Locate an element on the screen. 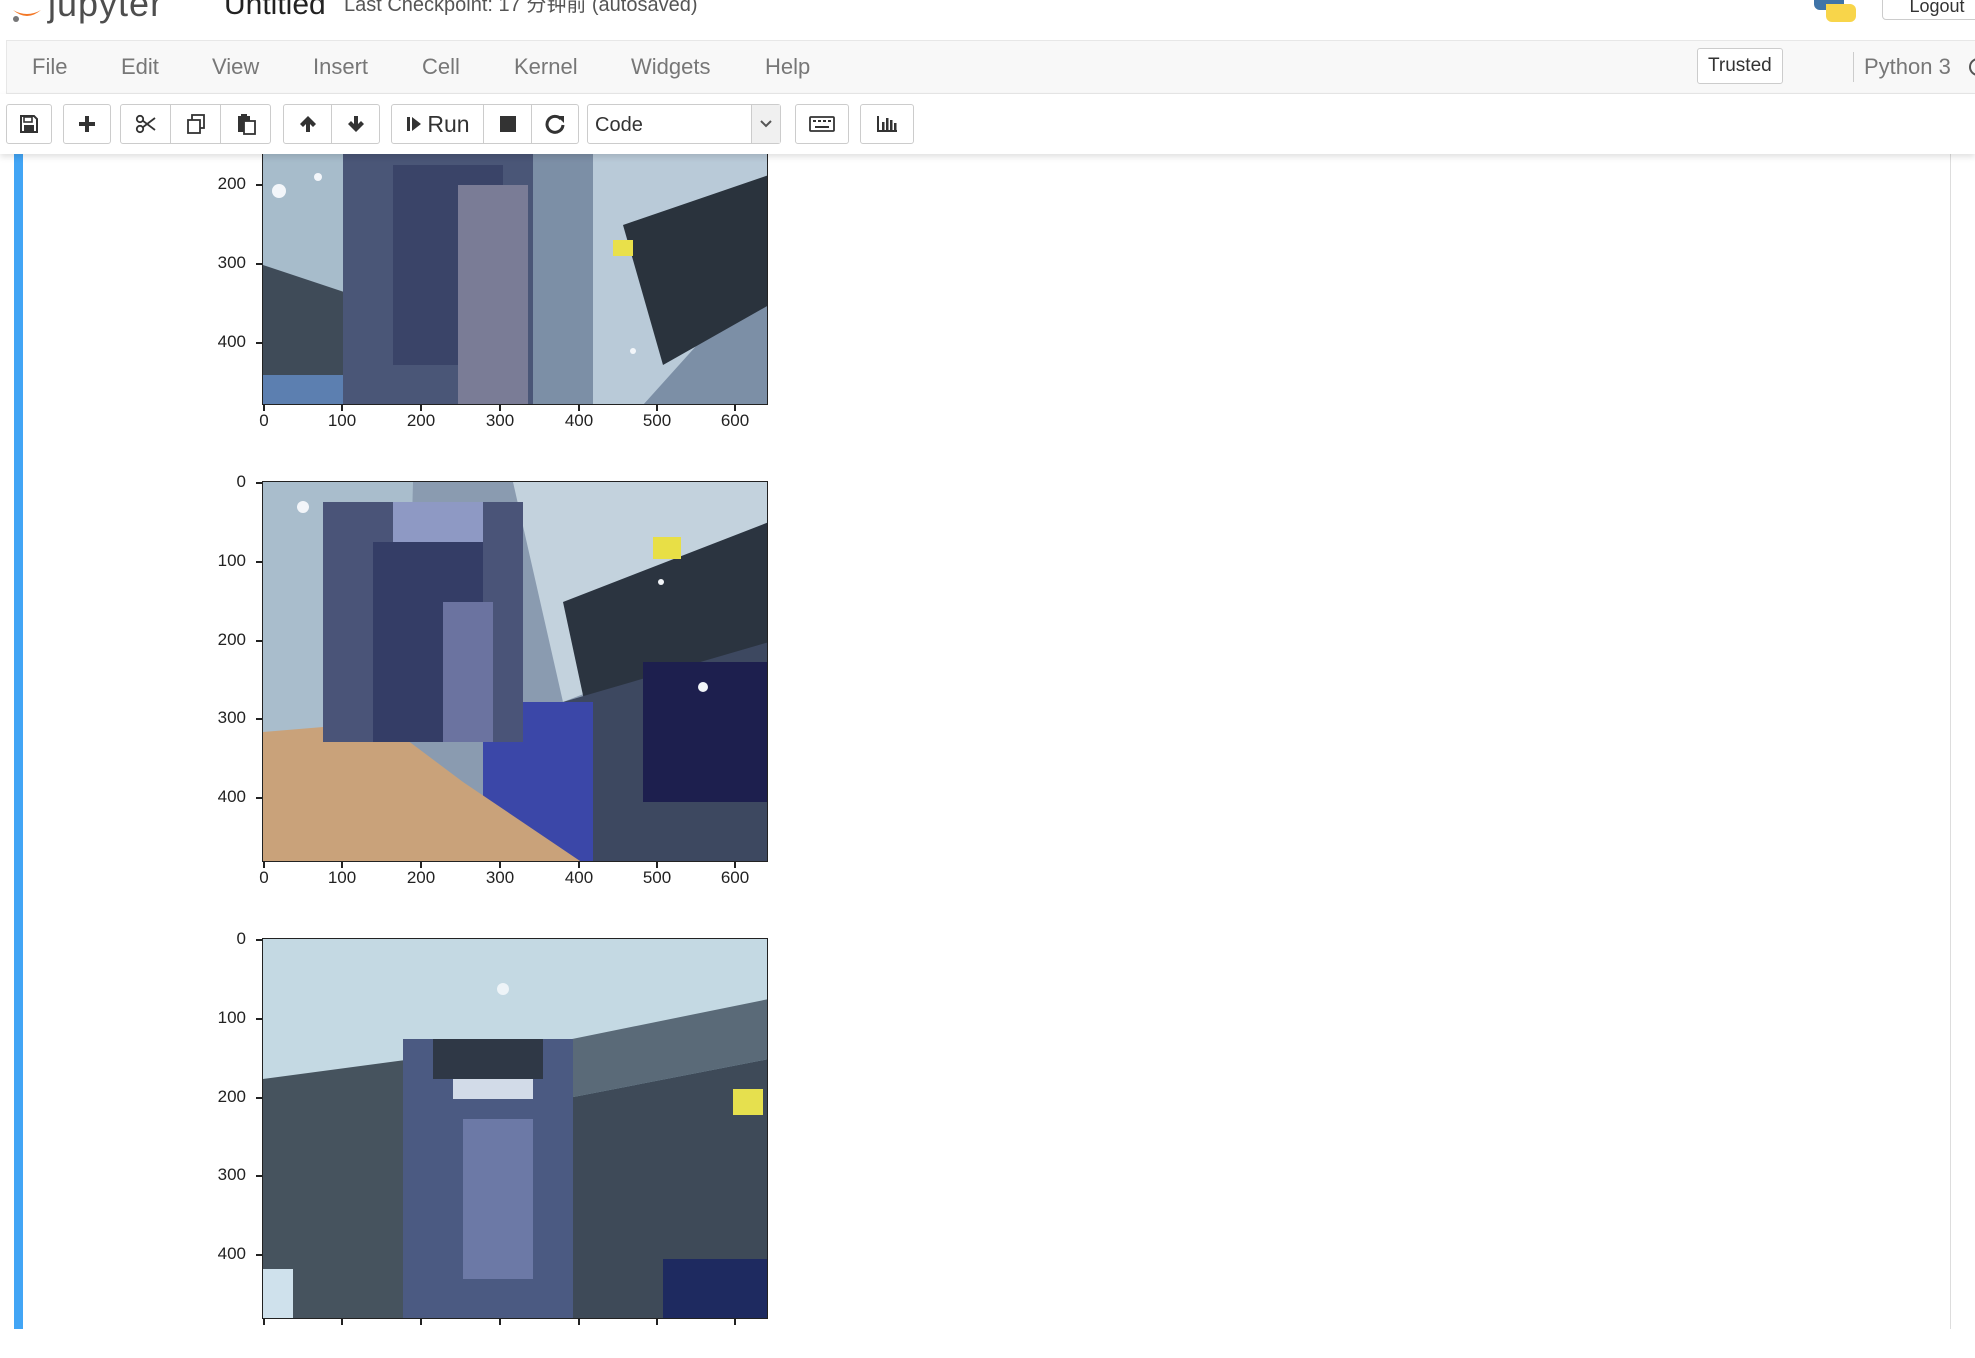 The image size is (1975, 1358). x-tick-label: 500 is located at coordinates (657, 420).